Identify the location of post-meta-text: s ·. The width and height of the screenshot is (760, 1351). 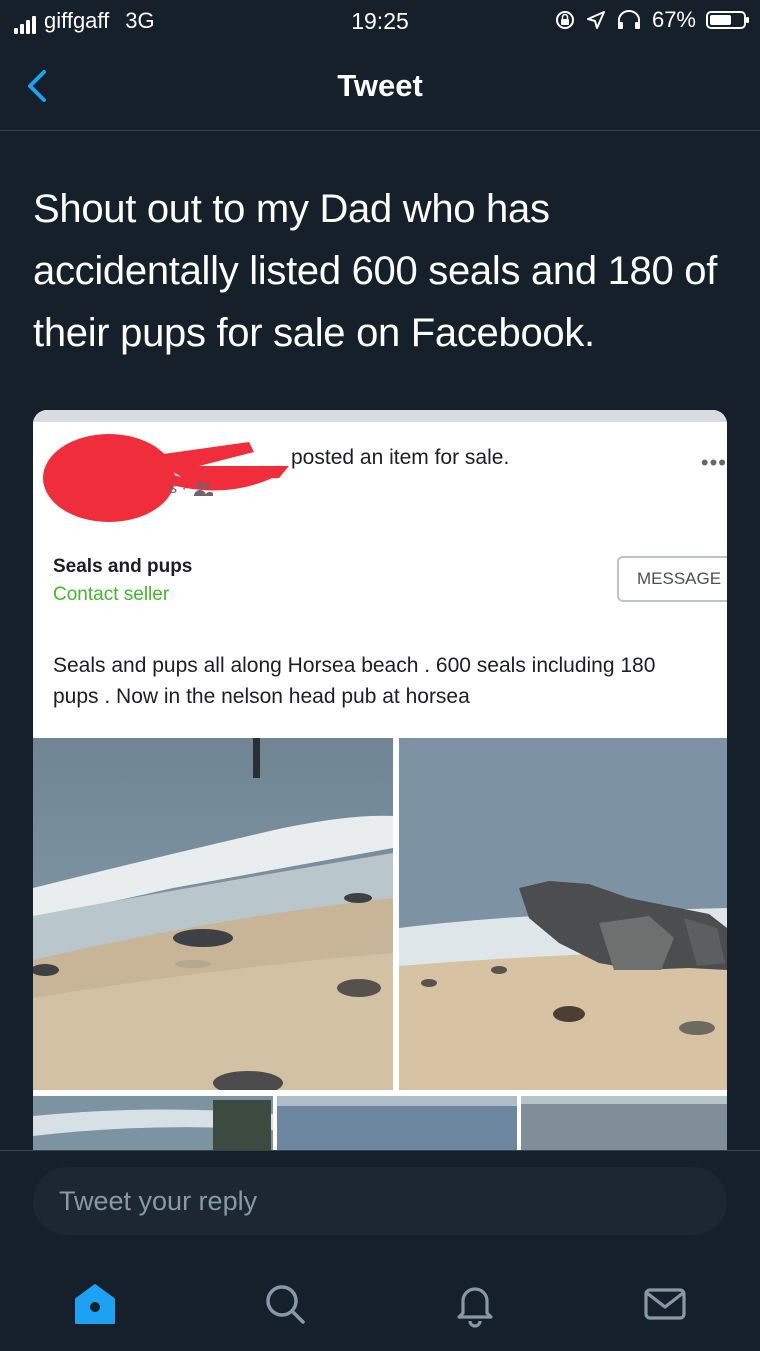
(178, 488).